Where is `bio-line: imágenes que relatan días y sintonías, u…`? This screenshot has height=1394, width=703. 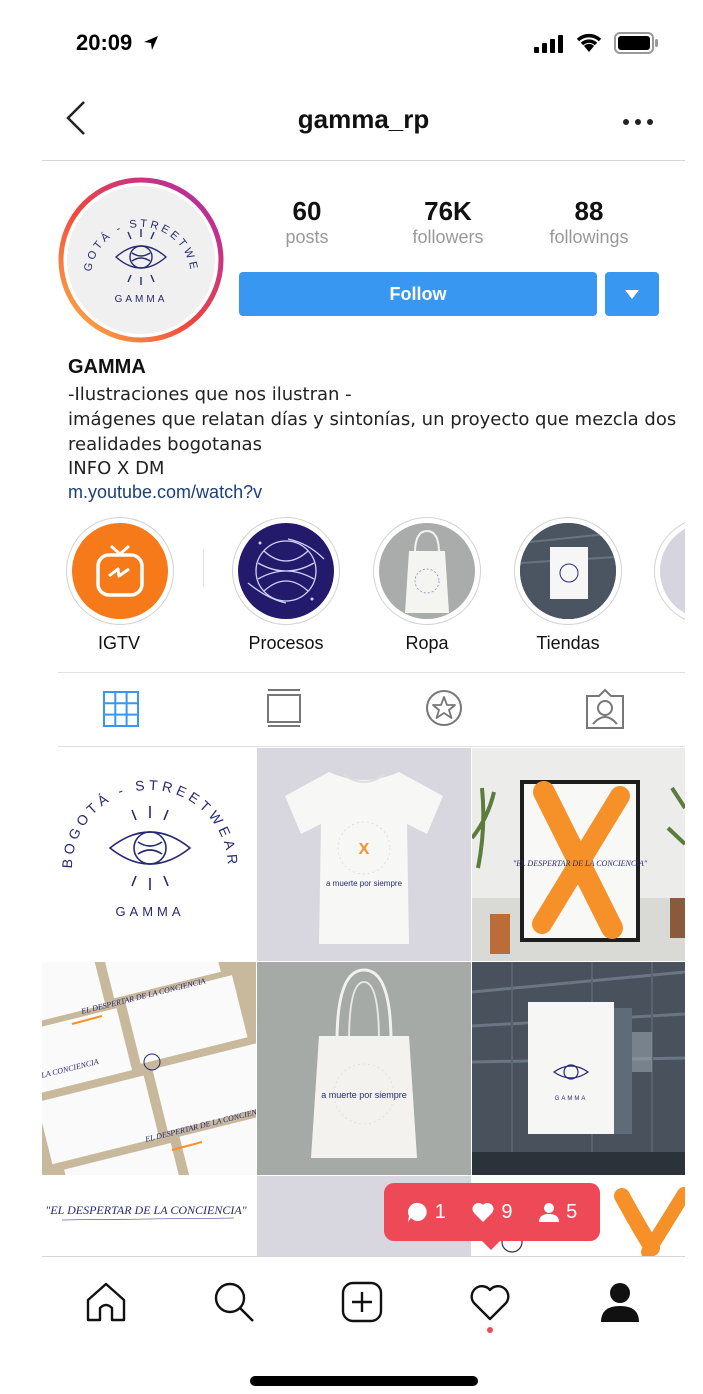 bio-line: imágenes que relatan días y sintonías, u… is located at coordinates (372, 419).